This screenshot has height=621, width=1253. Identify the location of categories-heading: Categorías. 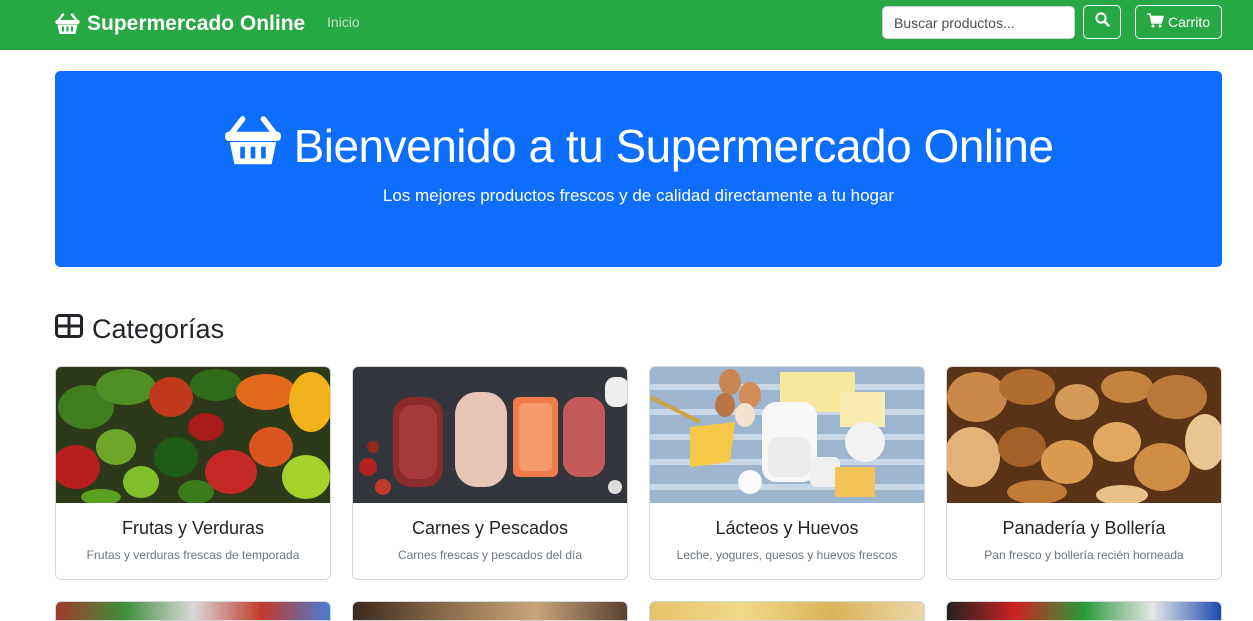
(139, 329).